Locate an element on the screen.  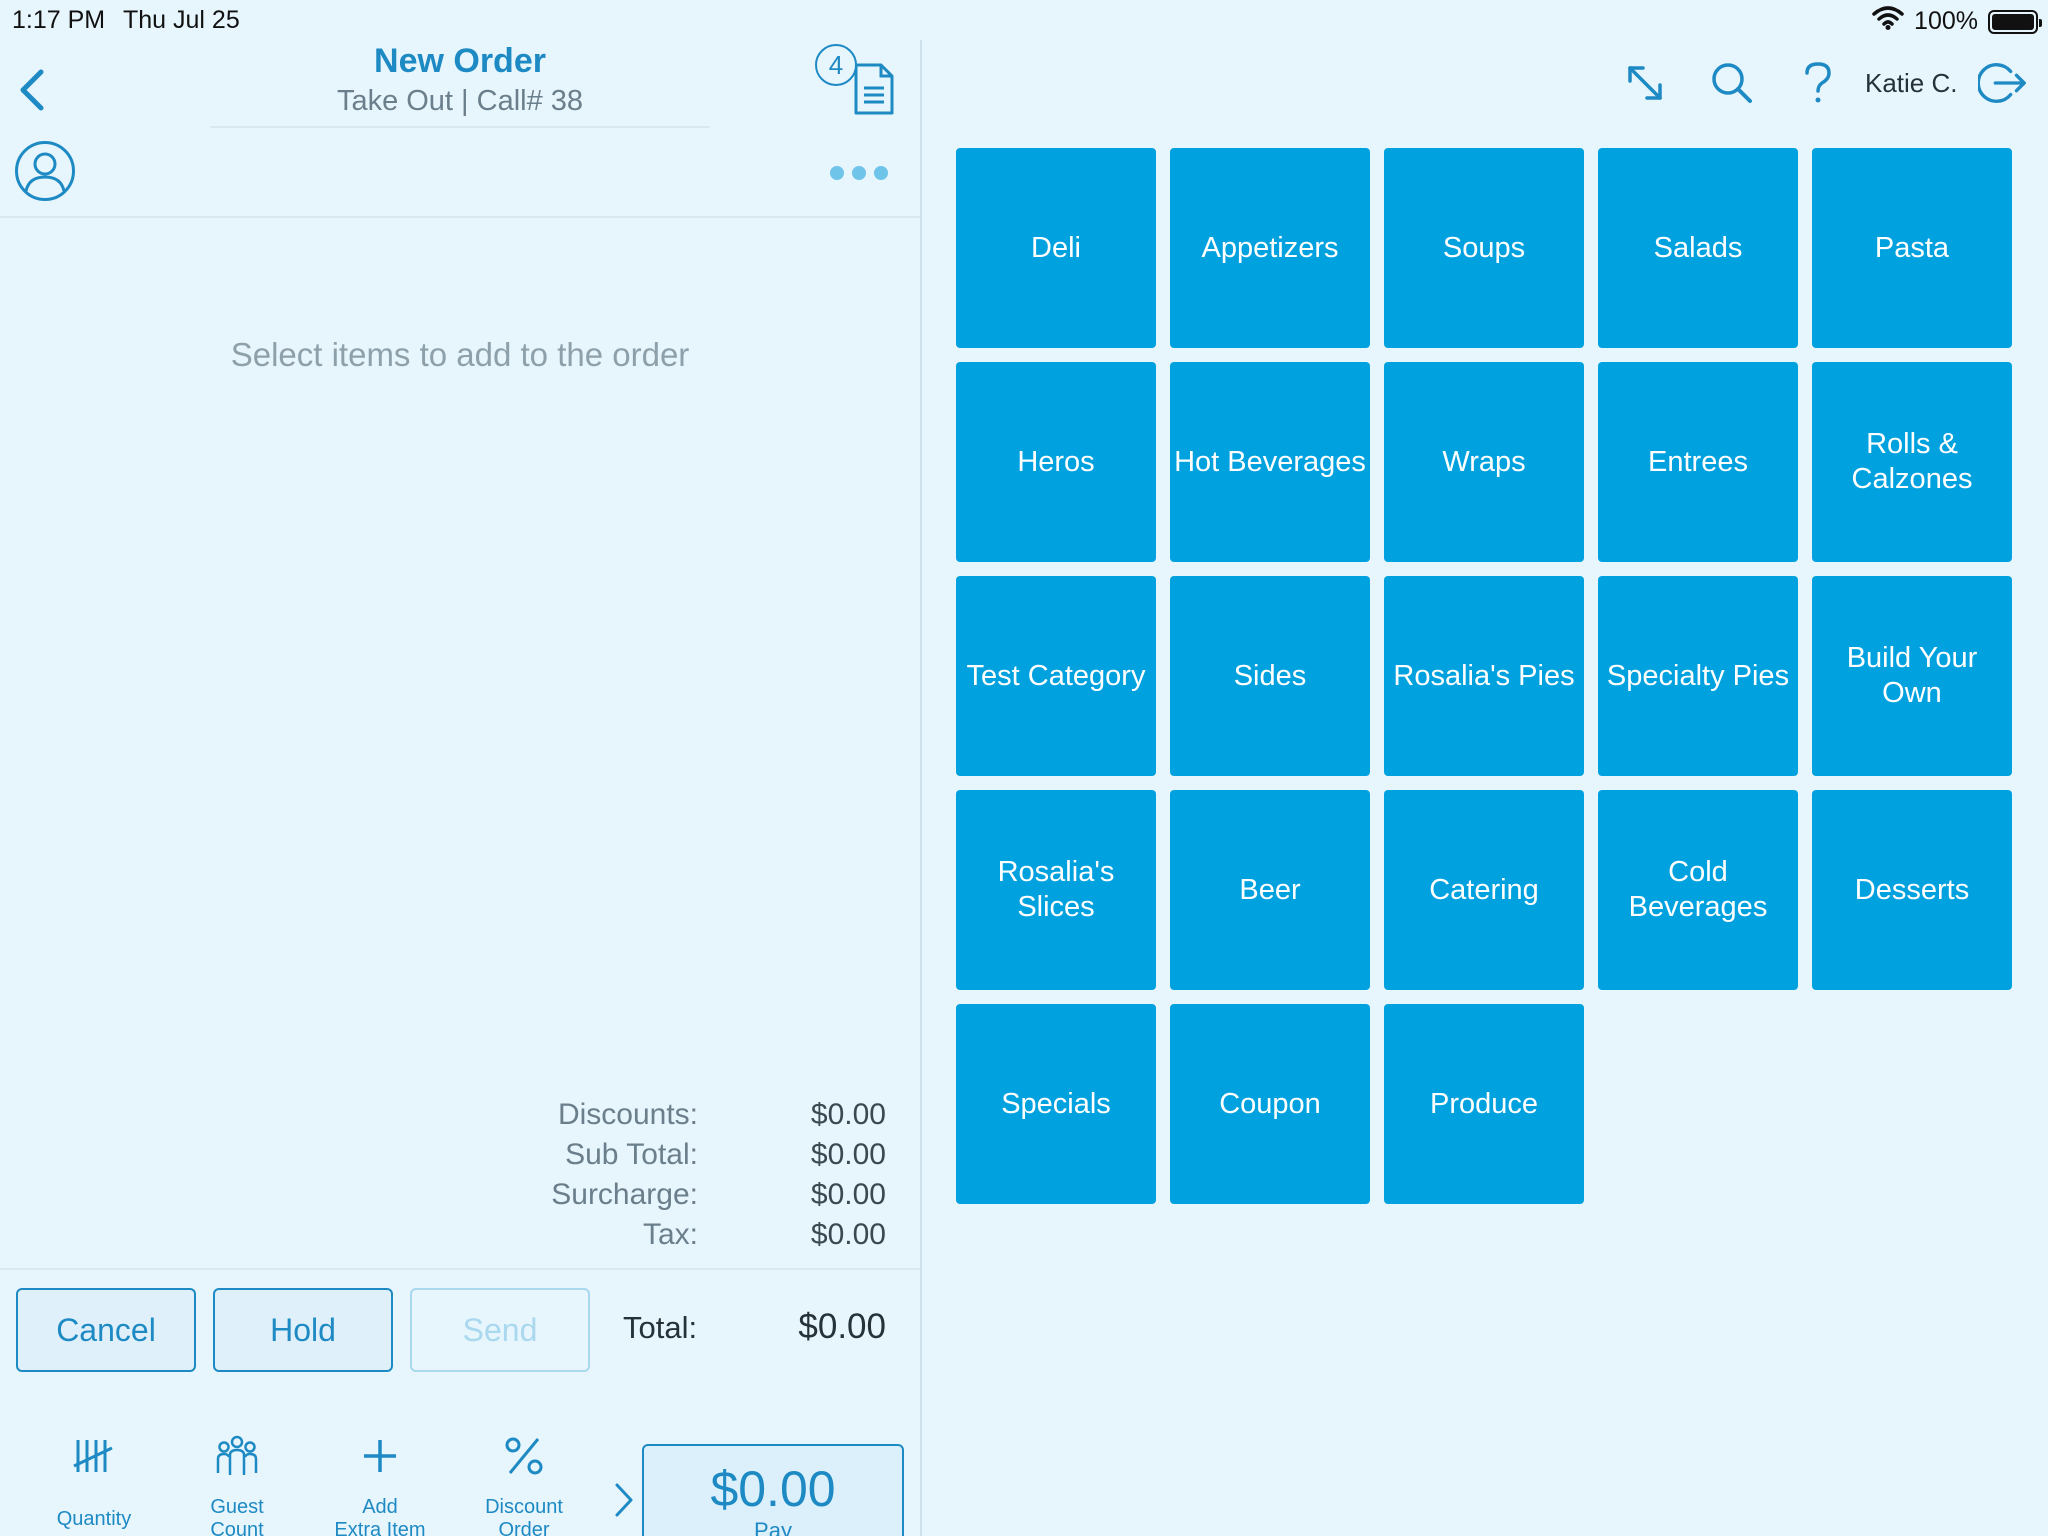
guest-count-label-2: Count is located at coordinates (237, 1527).